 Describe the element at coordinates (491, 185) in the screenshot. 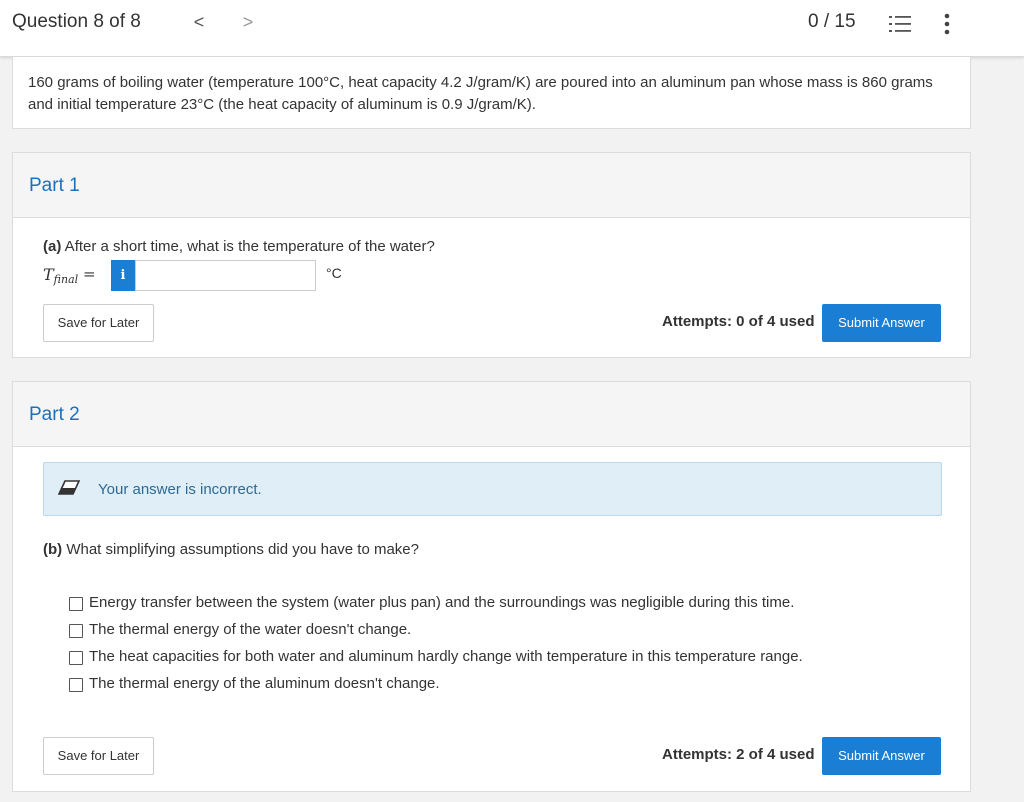

I see `part-1-header: Part 1` at that location.